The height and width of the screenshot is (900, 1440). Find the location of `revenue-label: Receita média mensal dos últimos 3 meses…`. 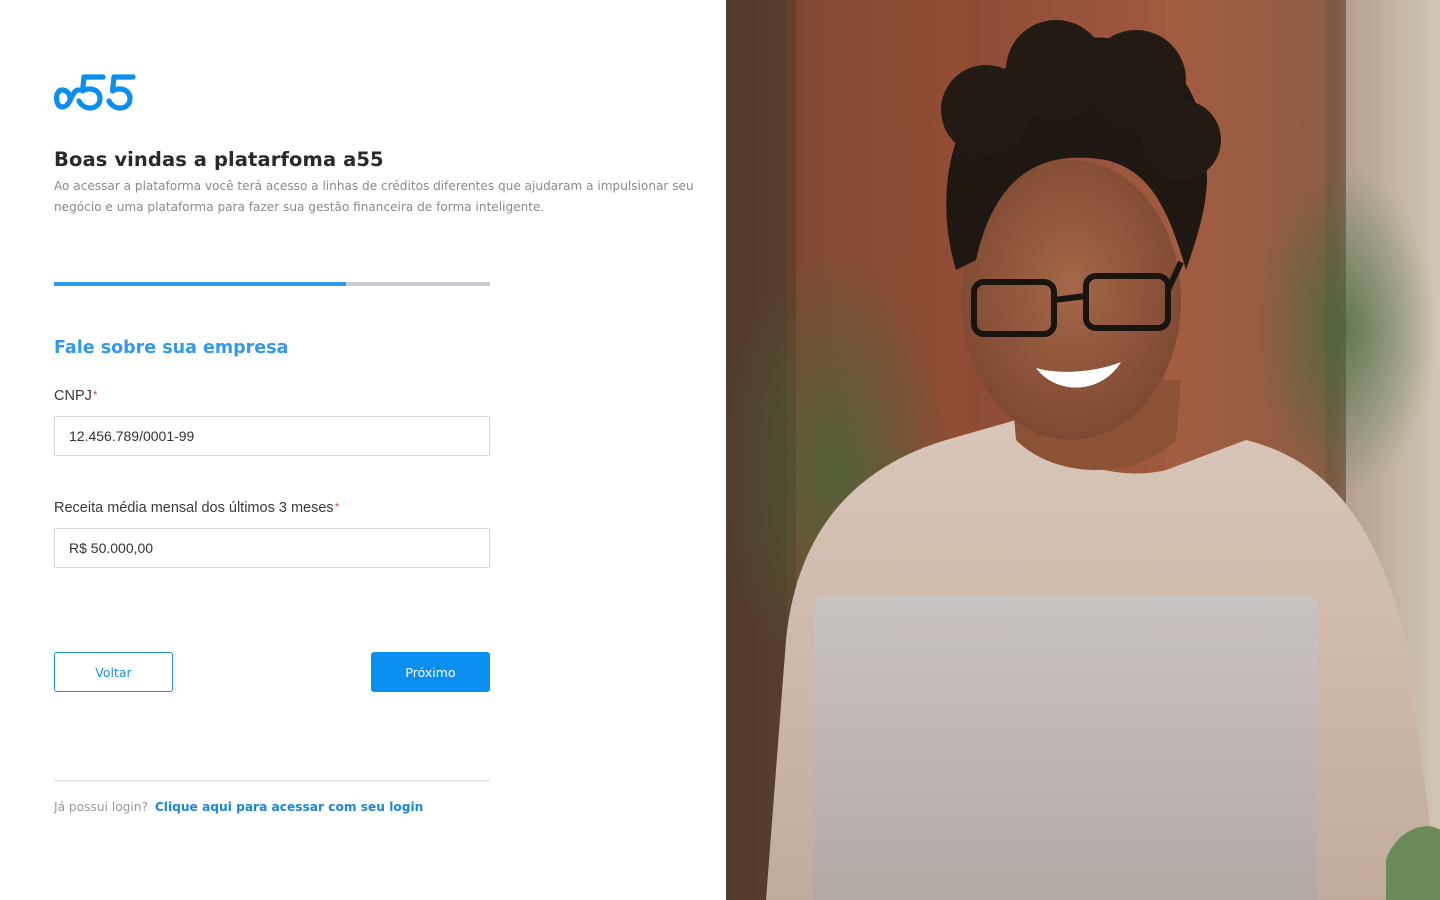

revenue-label: Receita média mensal dos últimos 3 meses… is located at coordinates (196, 508).